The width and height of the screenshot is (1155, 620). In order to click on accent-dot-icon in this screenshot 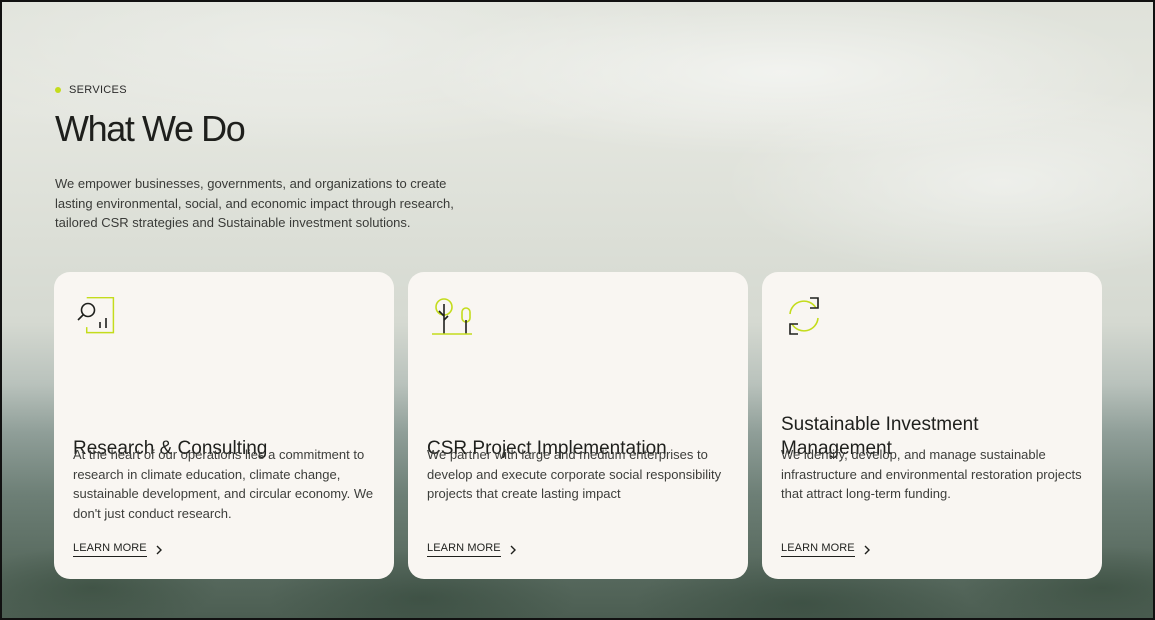, I will do `click(58, 90)`.